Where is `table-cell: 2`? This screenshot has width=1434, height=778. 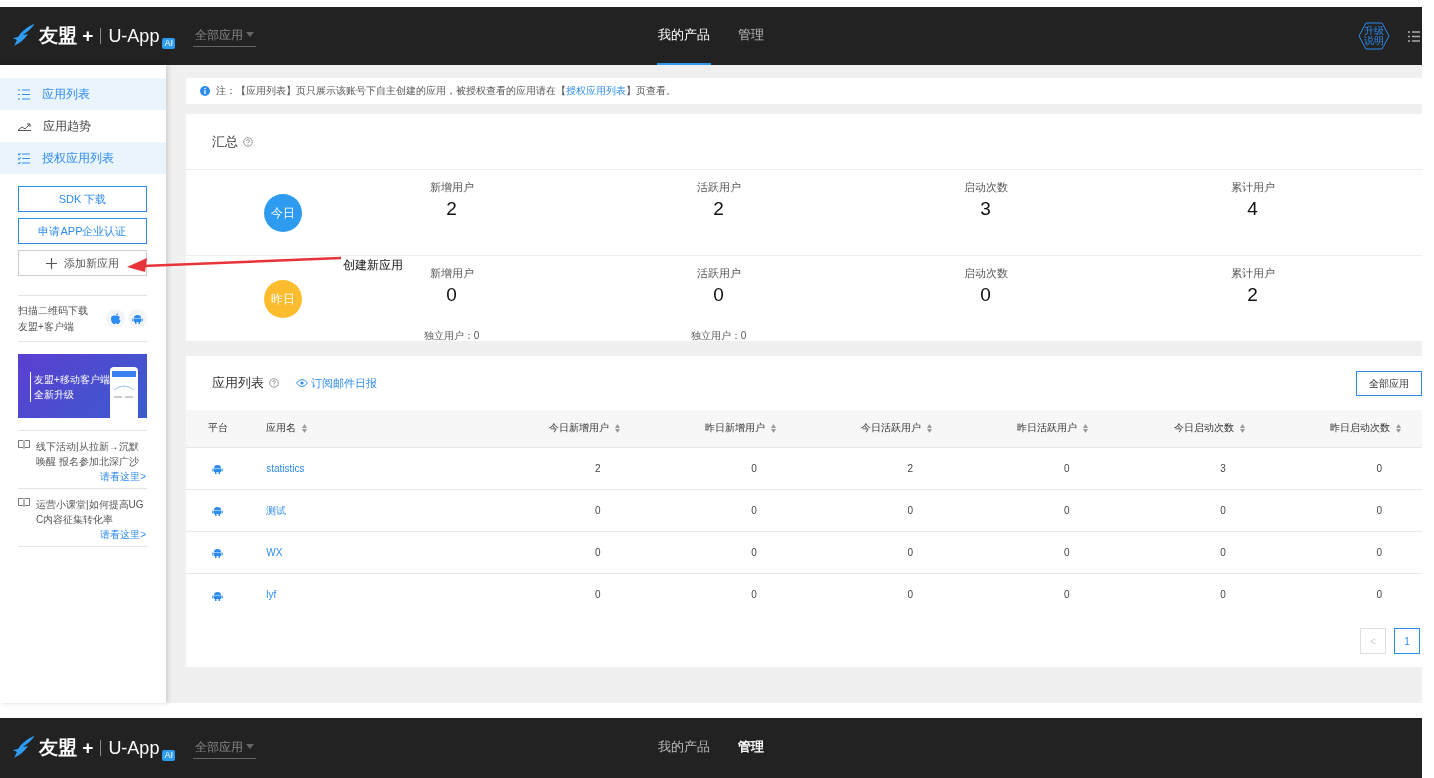 table-cell: 2 is located at coordinates (597, 468).